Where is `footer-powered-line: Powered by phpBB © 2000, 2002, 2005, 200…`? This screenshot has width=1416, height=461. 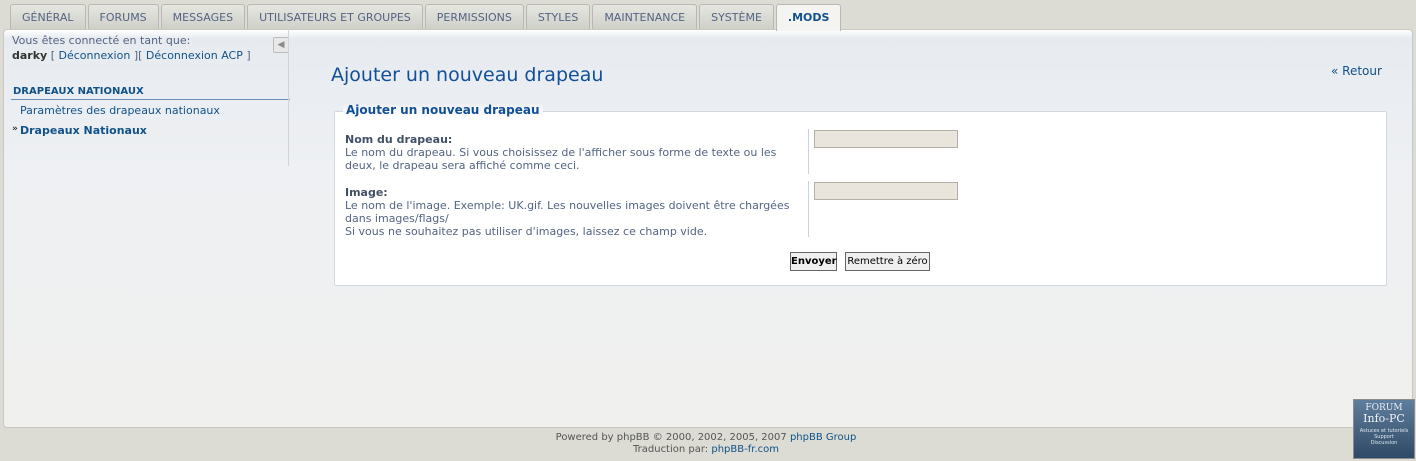 footer-powered-line: Powered by phpBB © 2000, 2002, 2005, 200… is located at coordinates (706, 438).